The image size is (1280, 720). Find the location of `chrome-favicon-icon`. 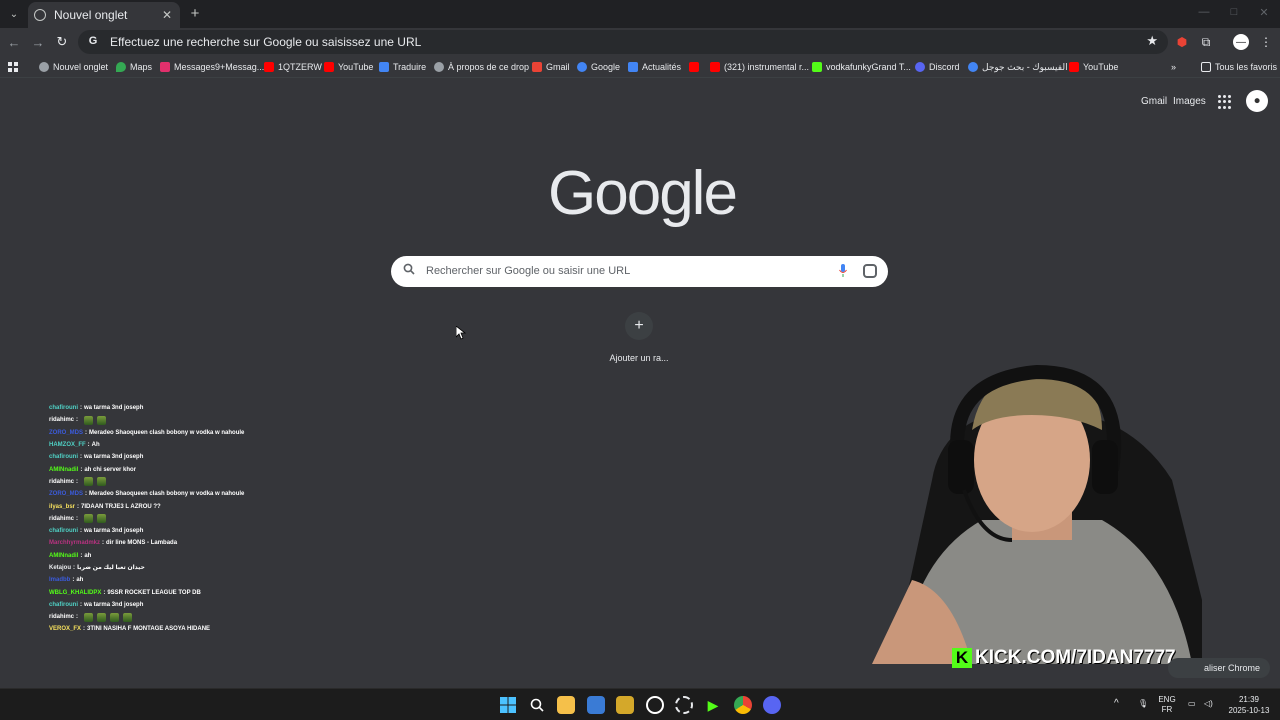

chrome-favicon-icon is located at coordinates (40, 15).